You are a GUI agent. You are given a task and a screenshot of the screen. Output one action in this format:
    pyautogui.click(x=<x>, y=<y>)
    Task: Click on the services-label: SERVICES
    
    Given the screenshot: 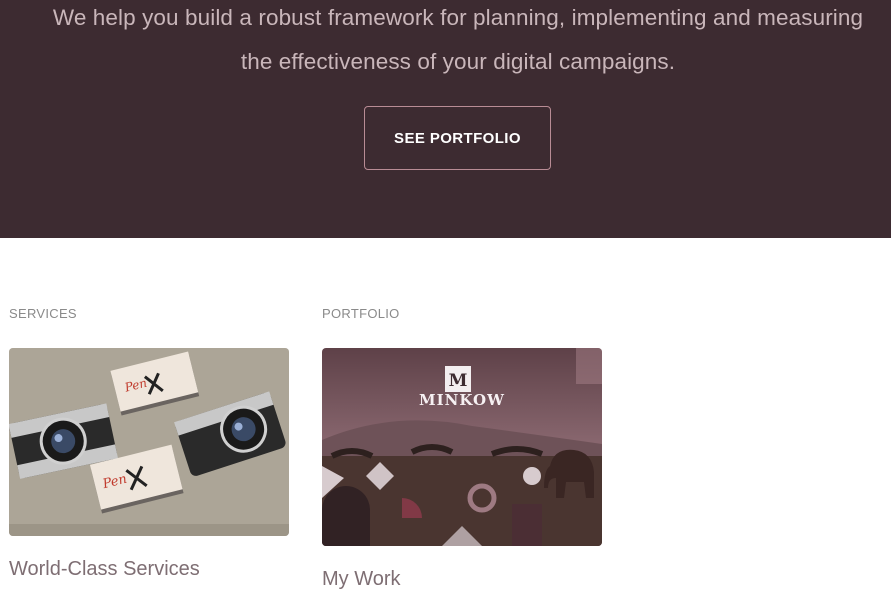 What is the action you would take?
    pyautogui.click(x=43, y=313)
    